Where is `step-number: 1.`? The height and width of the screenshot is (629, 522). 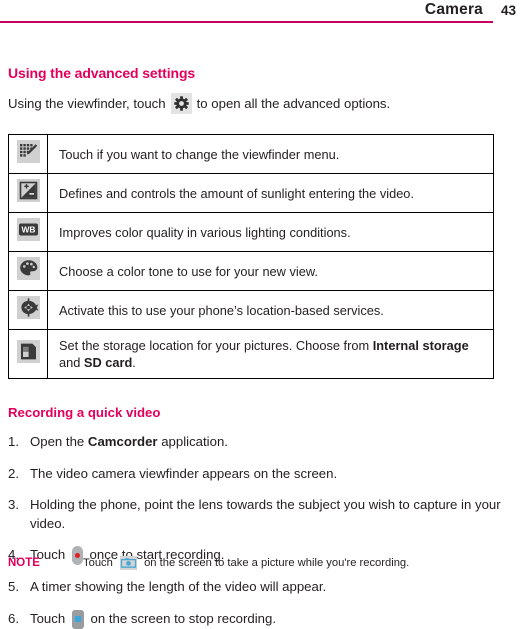 step-number: 1. is located at coordinates (13, 441).